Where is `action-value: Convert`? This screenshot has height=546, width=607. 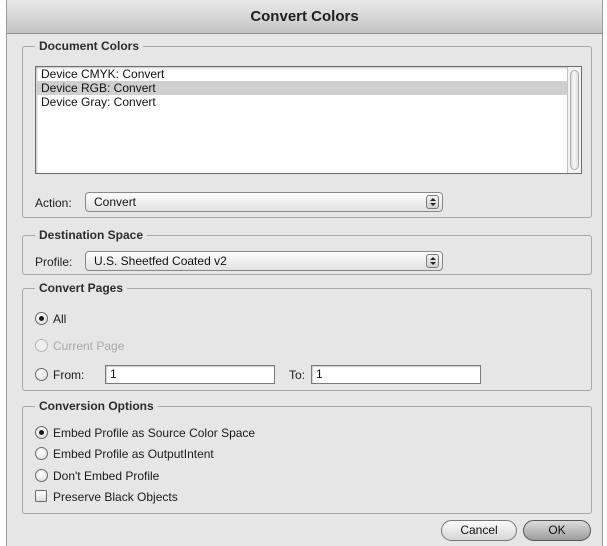
action-value: Convert is located at coordinates (115, 202).